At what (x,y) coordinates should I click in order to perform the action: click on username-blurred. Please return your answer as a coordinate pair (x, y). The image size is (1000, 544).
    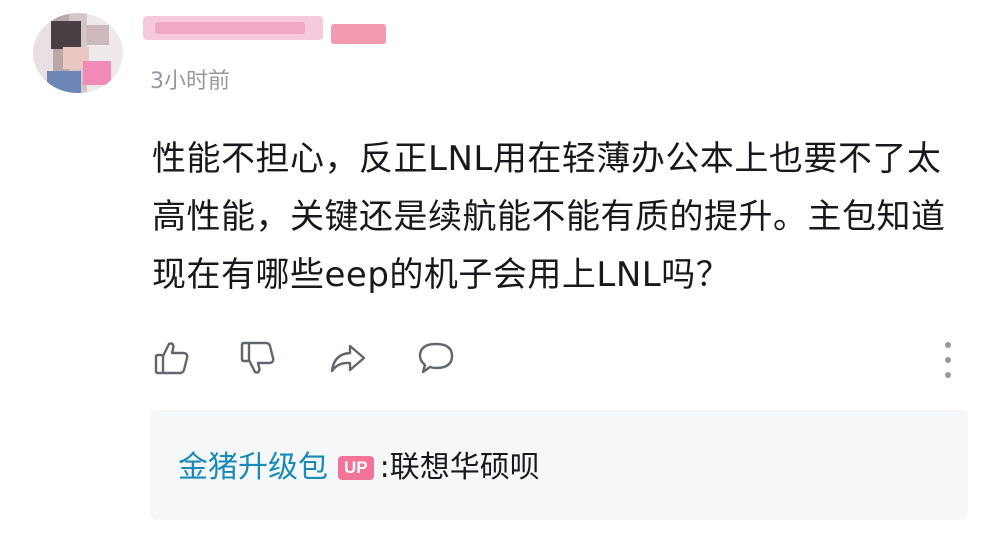
    Looking at the image, I should click on (265, 30).